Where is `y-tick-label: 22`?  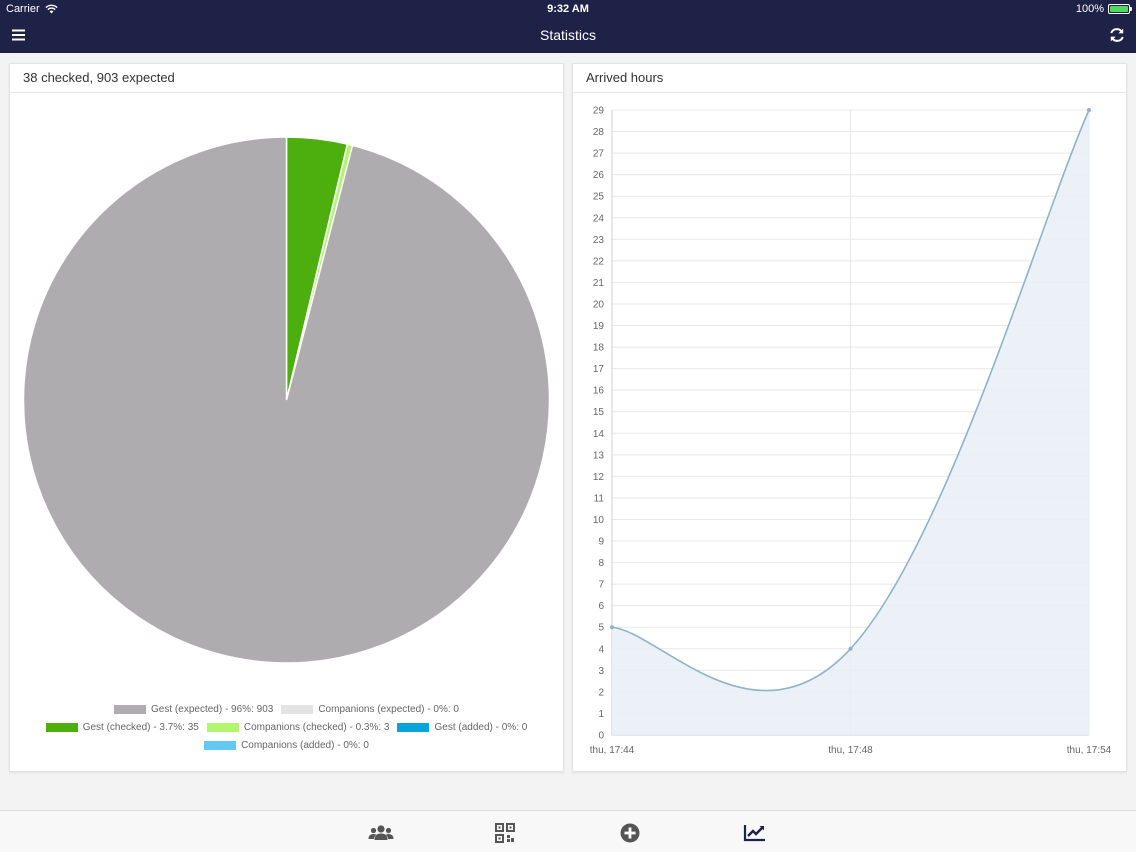 y-tick-label: 22 is located at coordinates (599, 261).